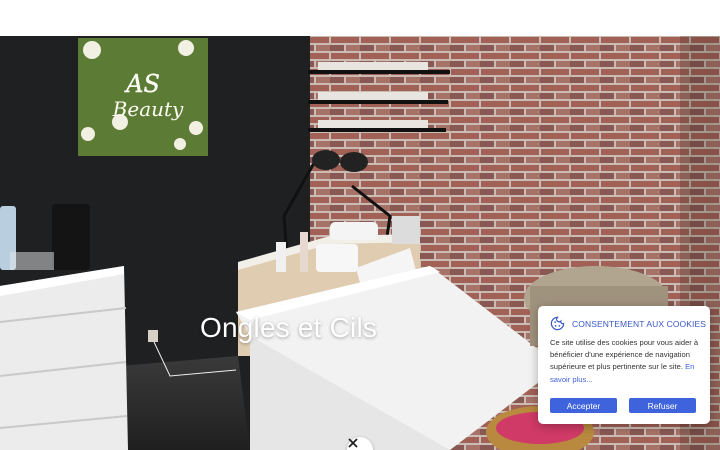  Describe the element at coordinates (662, 405) in the screenshot. I see `refuse-cookies-button: Refuser` at that location.